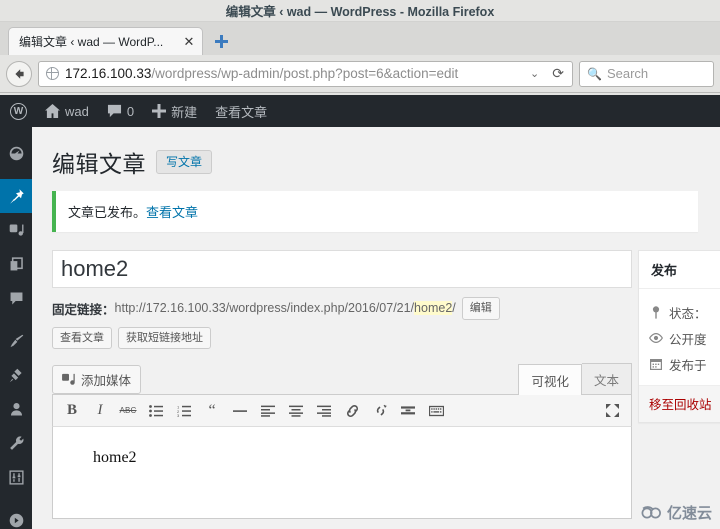  Describe the element at coordinates (108, 73) in the screenshot. I see `url-domain: 172.16.100.33` at that location.